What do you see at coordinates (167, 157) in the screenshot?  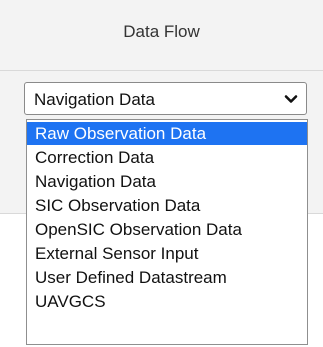 I see `option-correction-data: Correction Data` at bounding box center [167, 157].